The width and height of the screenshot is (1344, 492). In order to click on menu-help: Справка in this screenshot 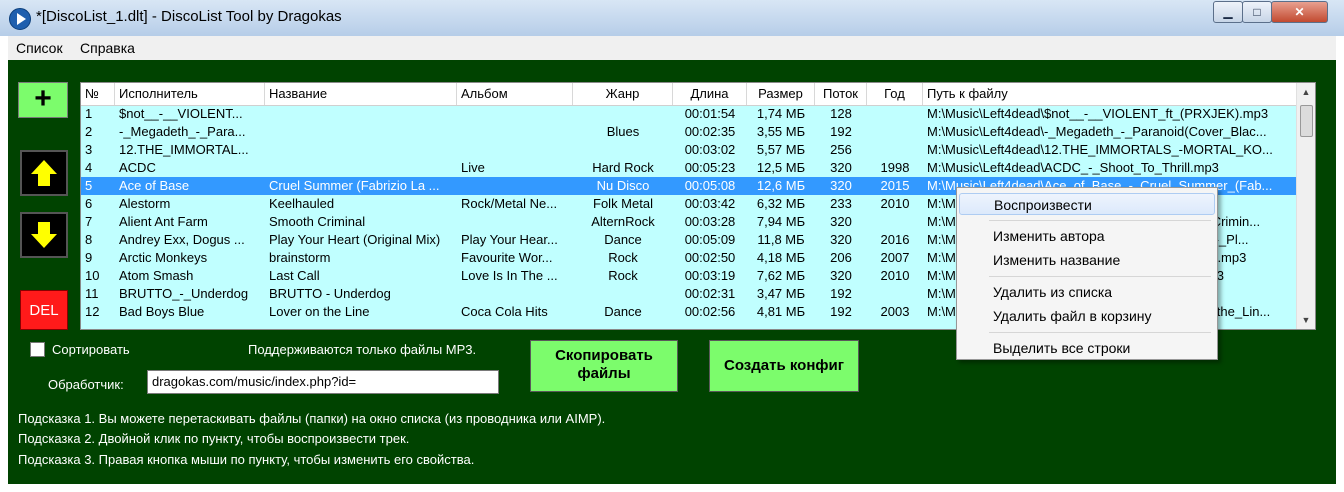, I will do `click(107, 48)`.